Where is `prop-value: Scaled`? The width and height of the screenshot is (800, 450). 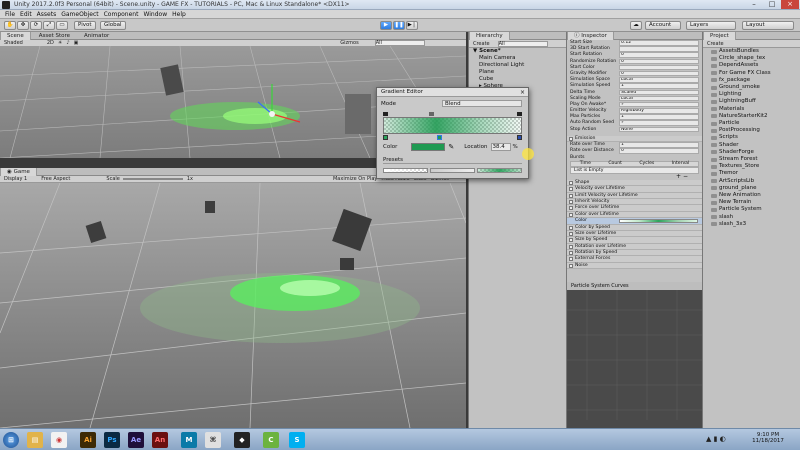 prop-value: Scaled is located at coordinates (659, 92).